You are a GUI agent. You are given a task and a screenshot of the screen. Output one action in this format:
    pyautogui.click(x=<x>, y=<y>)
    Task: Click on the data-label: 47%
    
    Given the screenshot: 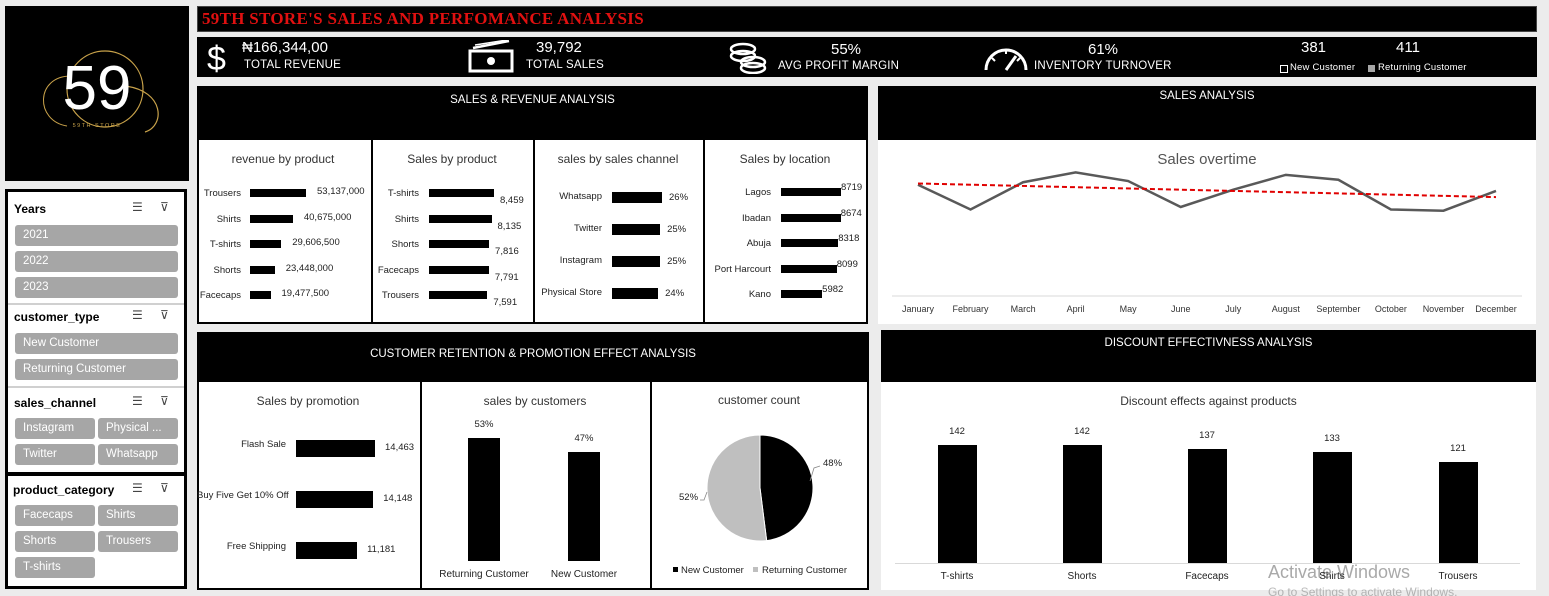 What is the action you would take?
    pyautogui.click(x=584, y=438)
    